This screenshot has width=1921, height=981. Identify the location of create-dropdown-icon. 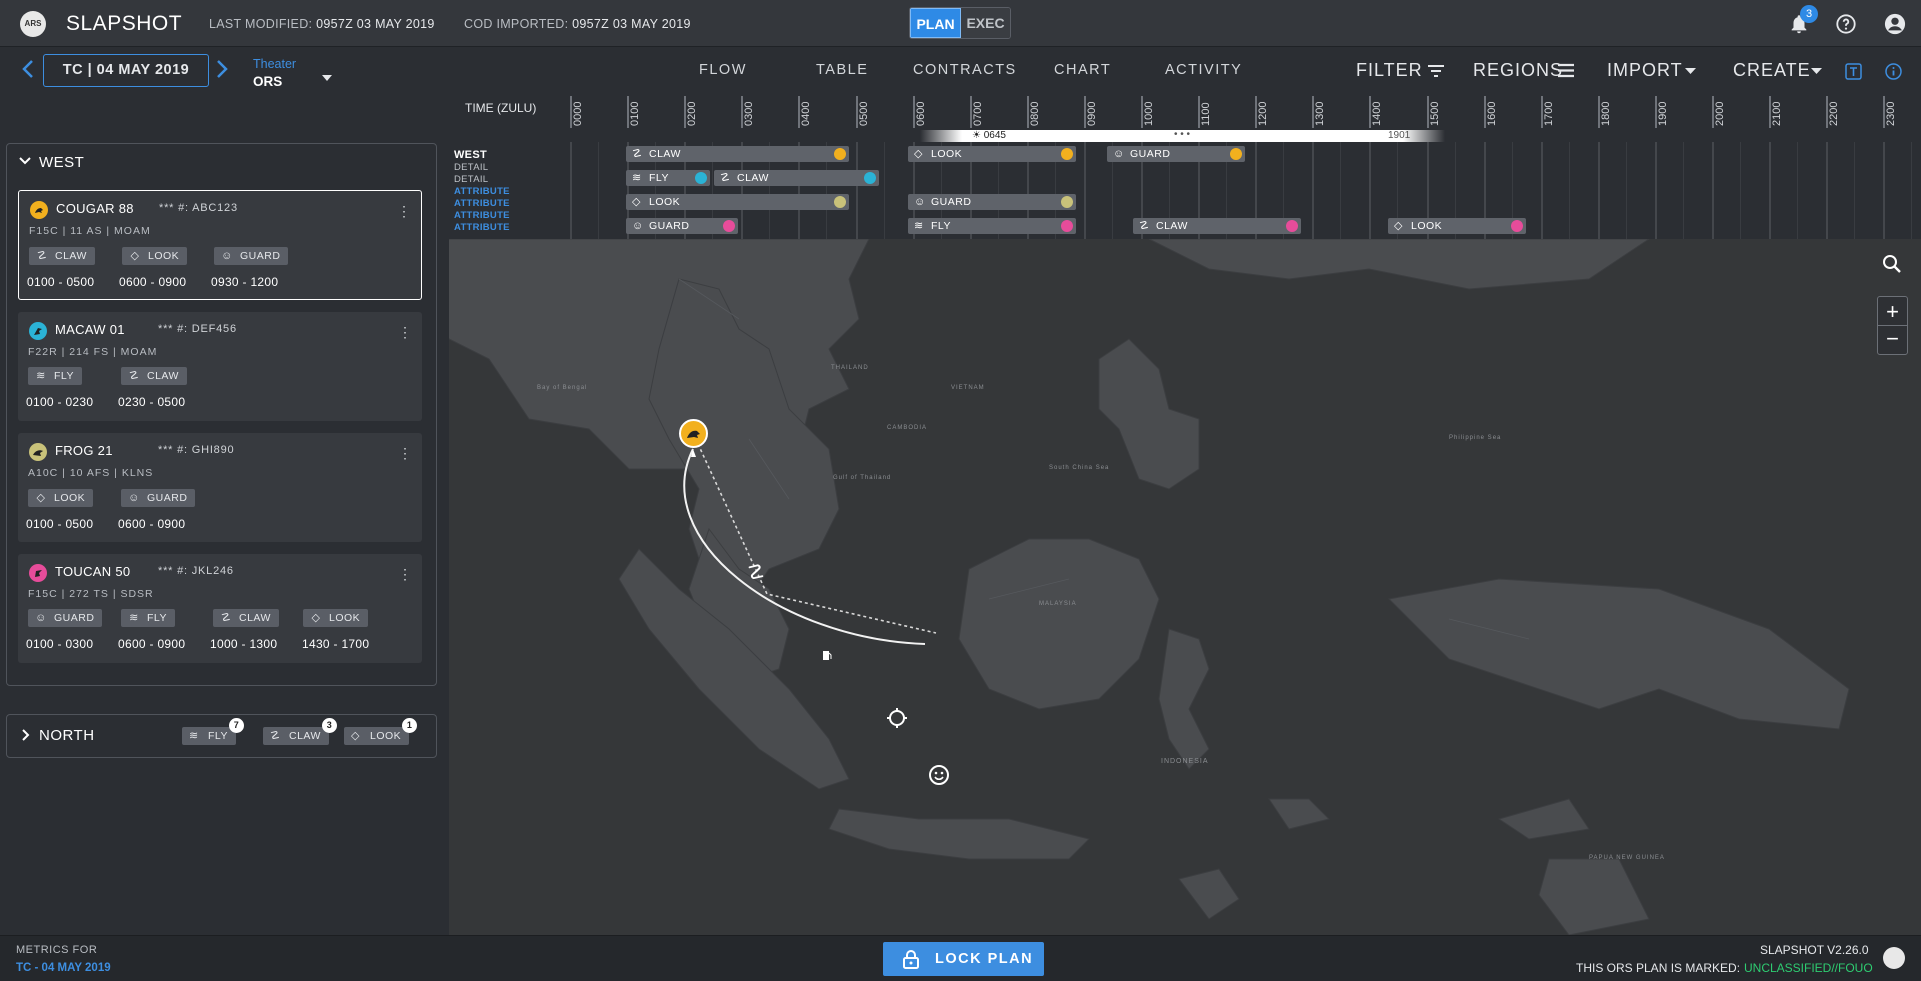
(1816, 71).